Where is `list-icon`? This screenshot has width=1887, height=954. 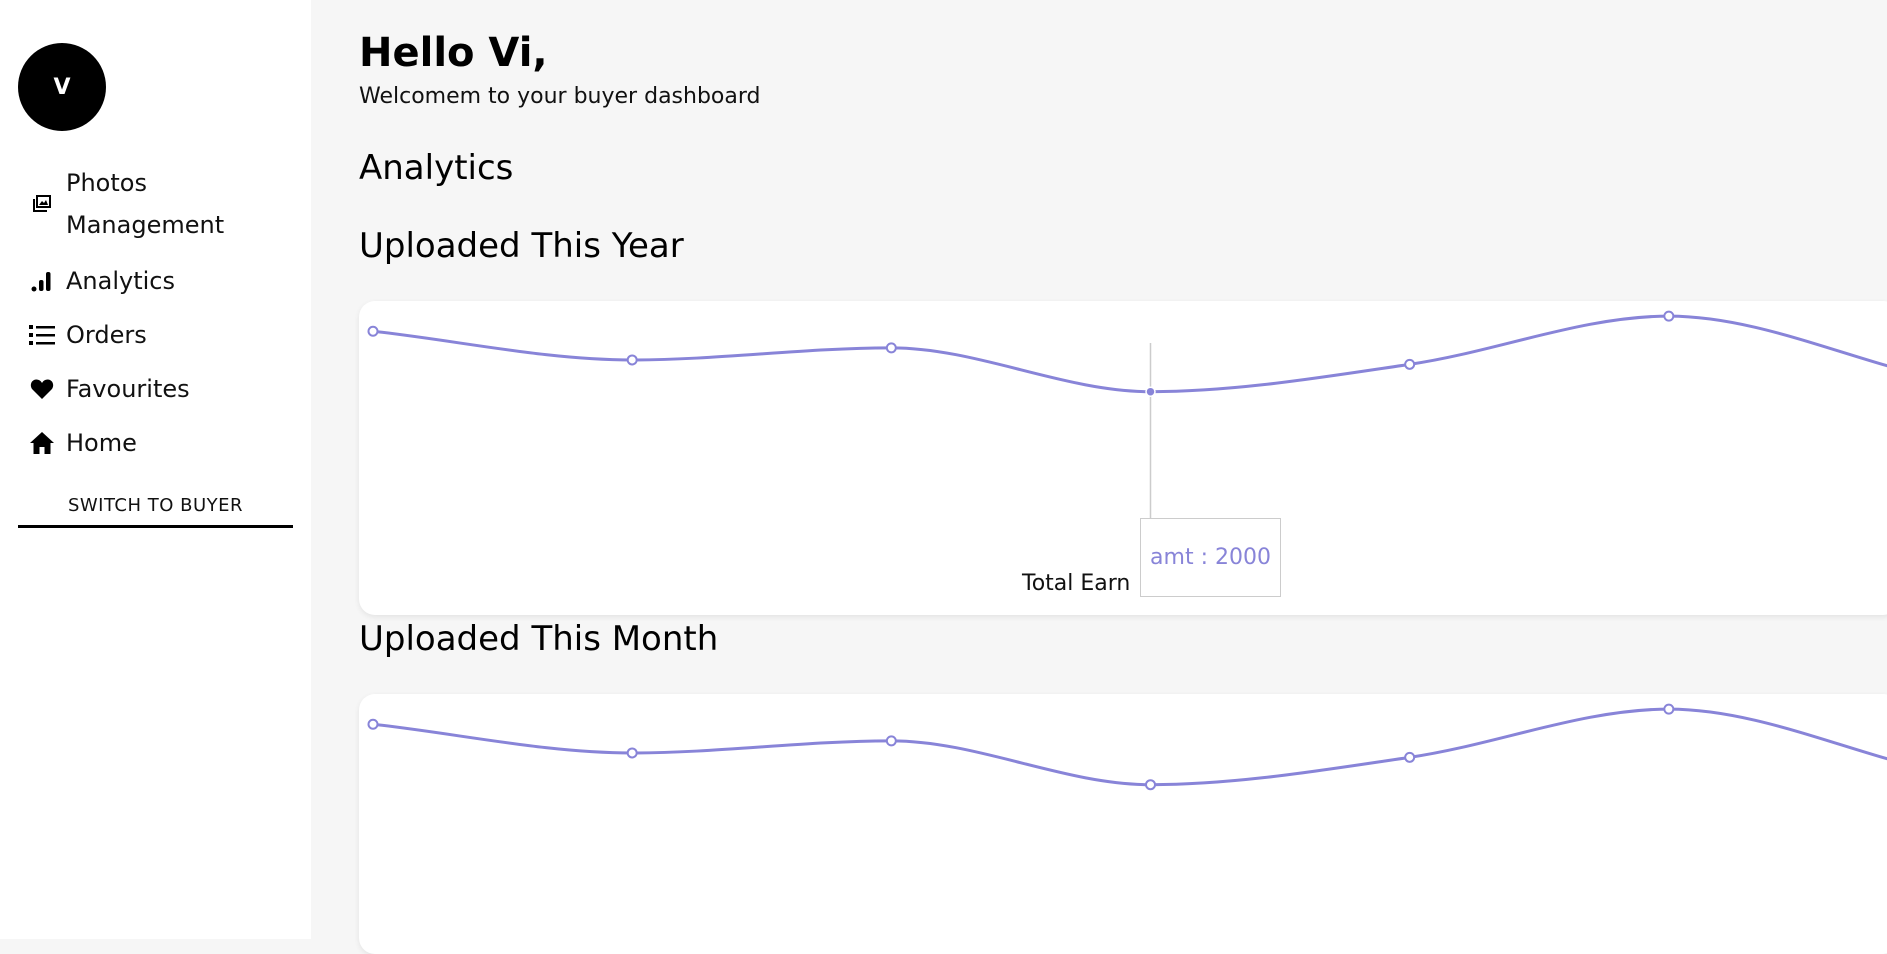 list-icon is located at coordinates (42, 335).